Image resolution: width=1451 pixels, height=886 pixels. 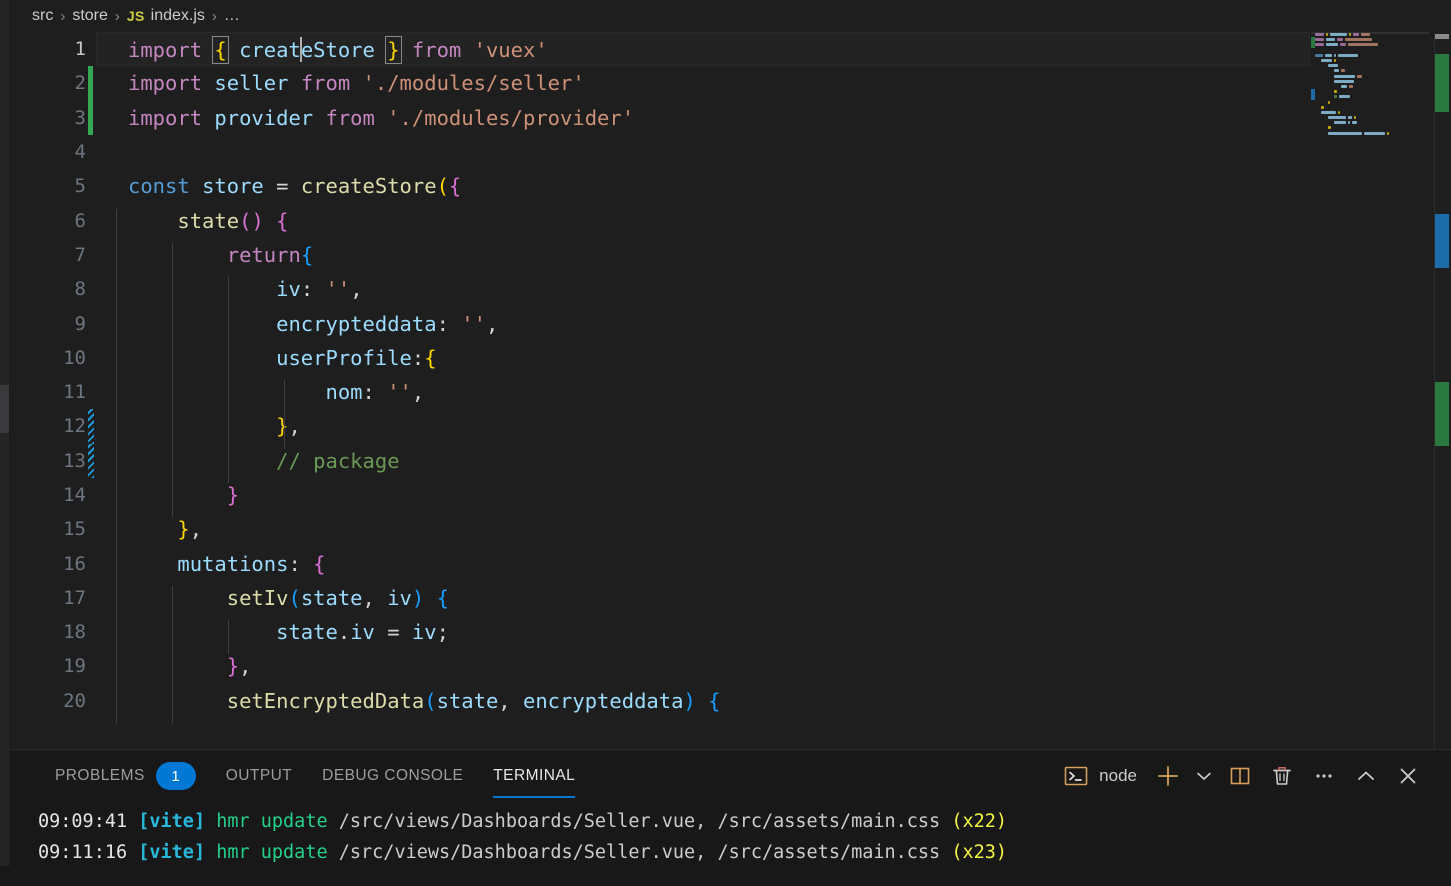 I want to click on active-terminal-chip: node, so click(x=1102, y=776).